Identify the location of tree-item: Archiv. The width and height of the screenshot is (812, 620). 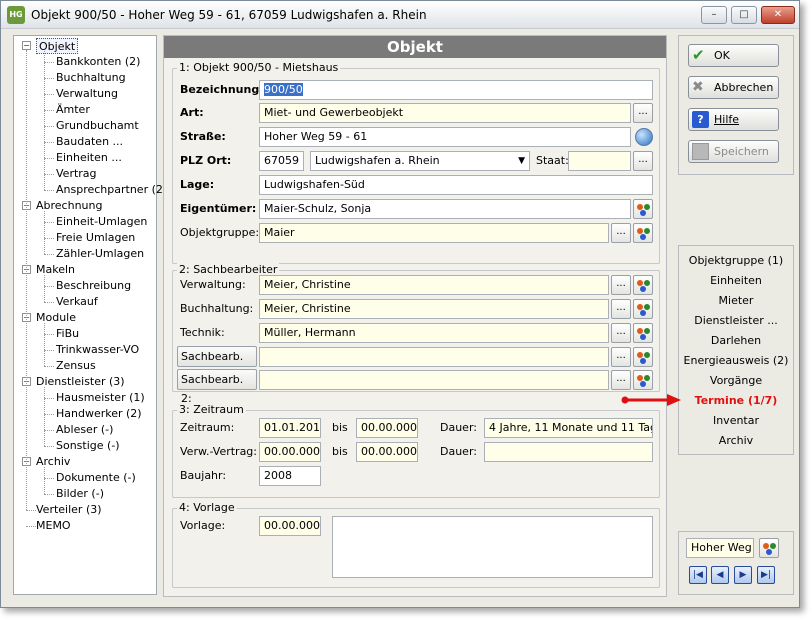
(53, 462).